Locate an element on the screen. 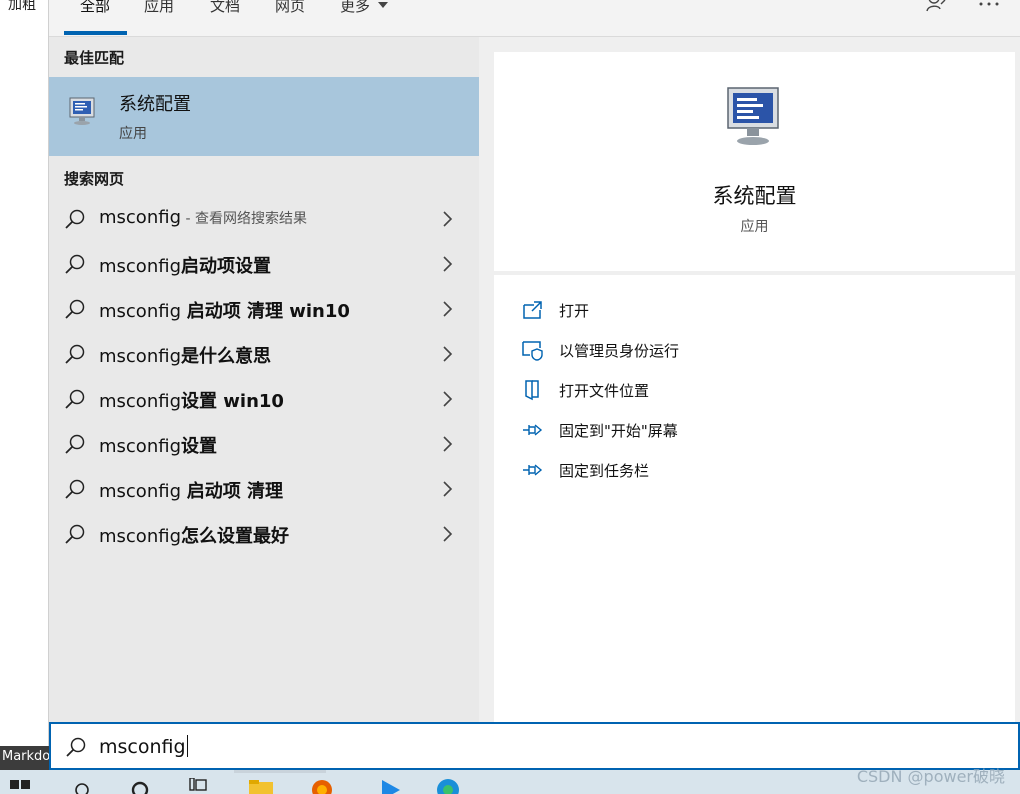 The width and height of the screenshot is (1020, 794). tab-all: 全部 is located at coordinates (95, 8).